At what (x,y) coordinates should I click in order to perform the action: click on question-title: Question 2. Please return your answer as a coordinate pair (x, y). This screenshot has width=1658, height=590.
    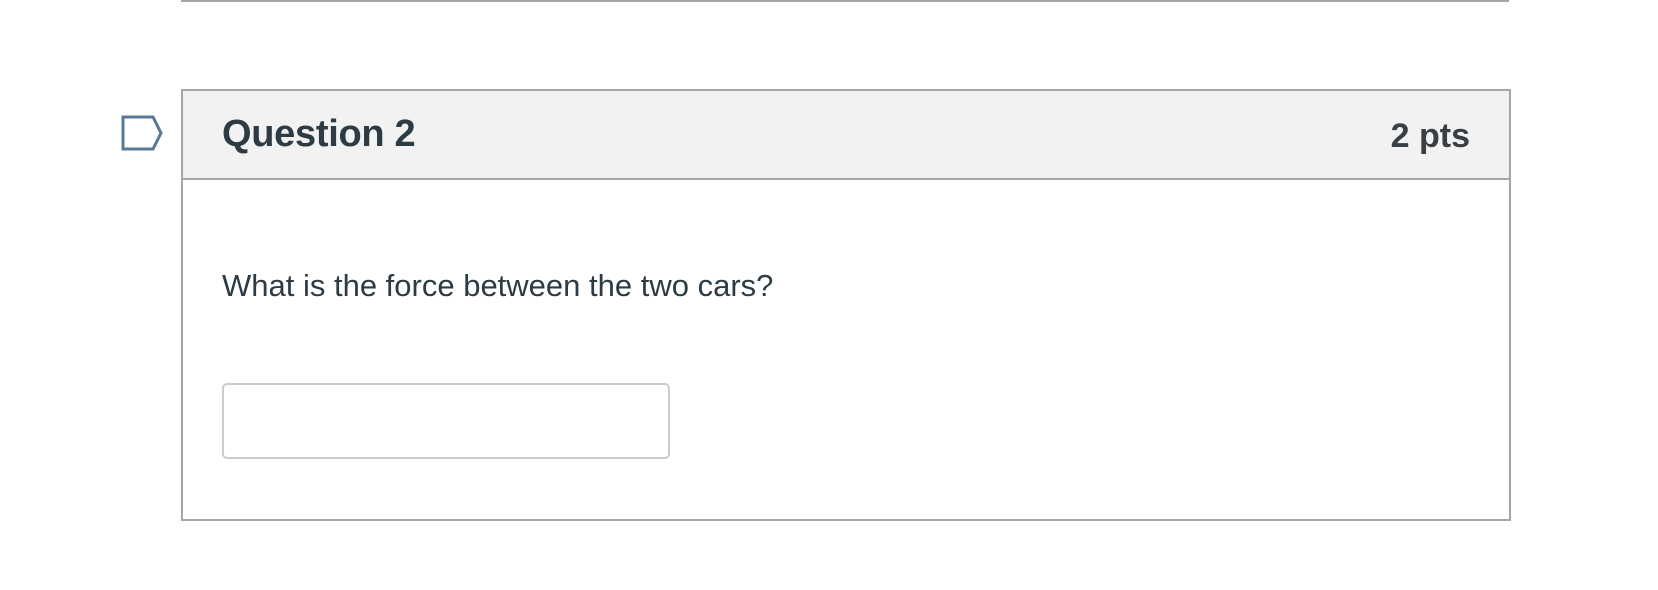
    Looking at the image, I should click on (319, 134).